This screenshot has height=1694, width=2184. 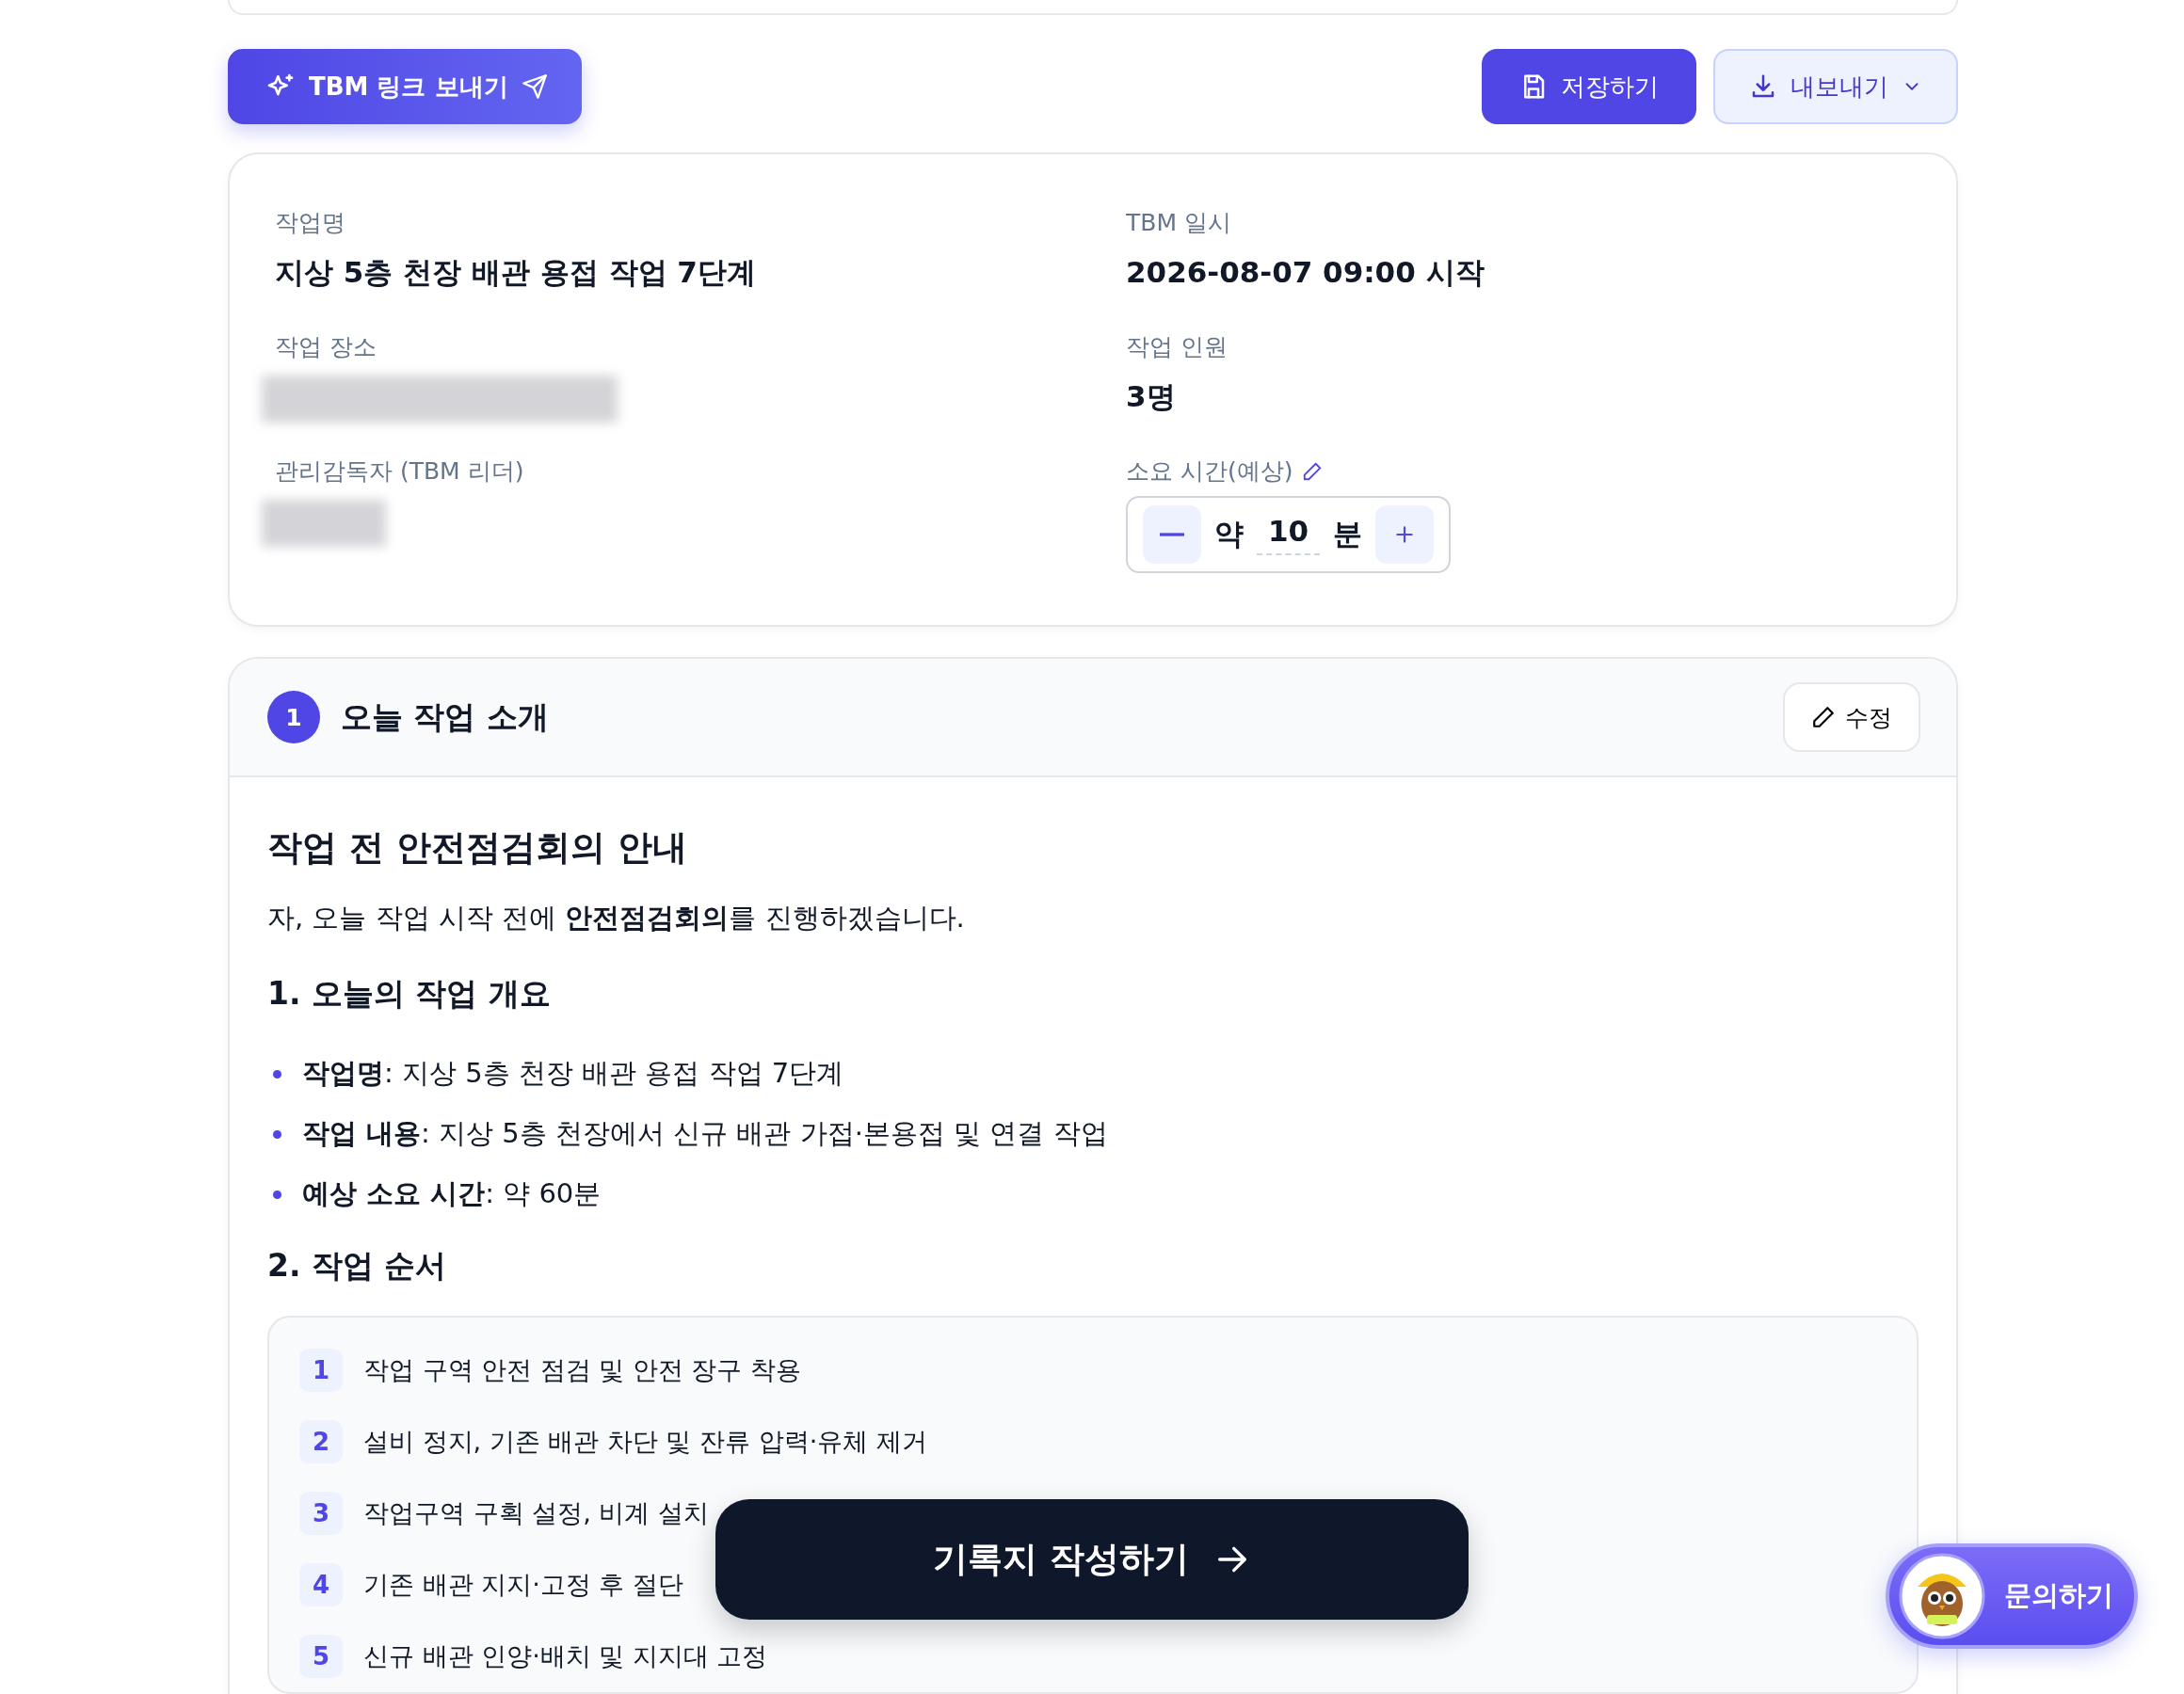 What do you see at coordinates (523, 1585) in the screenshot?
I see `step-text: 기존 배관 지지·고정 후 절단` at bounding box center [523, 1585].